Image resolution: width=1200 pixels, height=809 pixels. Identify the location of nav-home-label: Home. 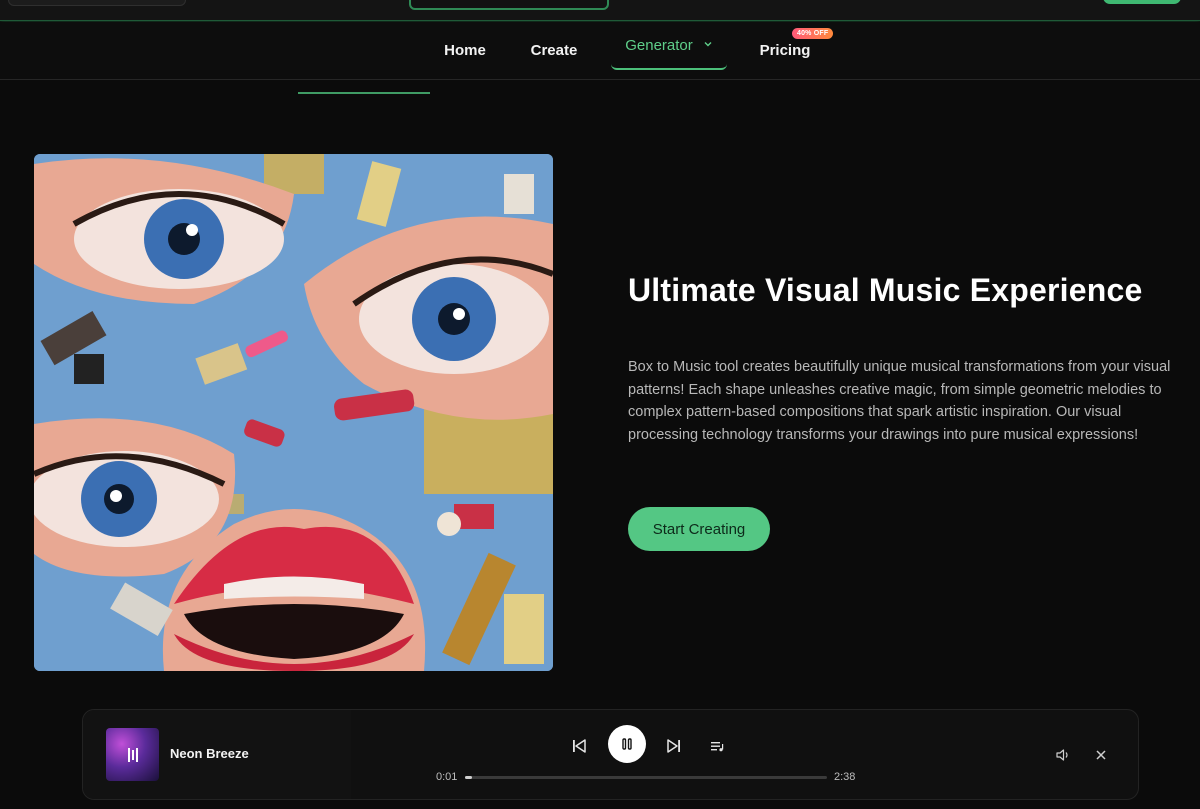
(465, 50).